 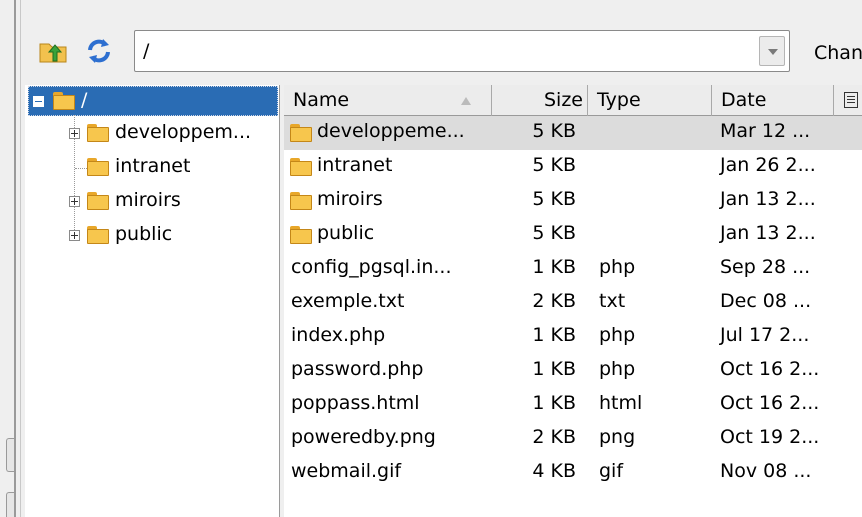 I want to click on column-header-size: Size, so click(x=540, y=100).